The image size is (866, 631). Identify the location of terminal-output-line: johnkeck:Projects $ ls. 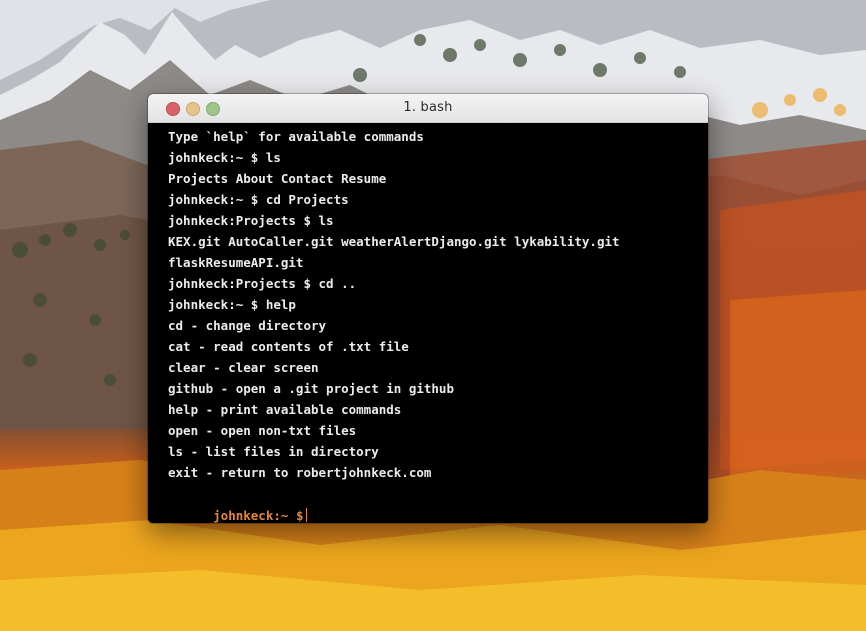
(251, 220).